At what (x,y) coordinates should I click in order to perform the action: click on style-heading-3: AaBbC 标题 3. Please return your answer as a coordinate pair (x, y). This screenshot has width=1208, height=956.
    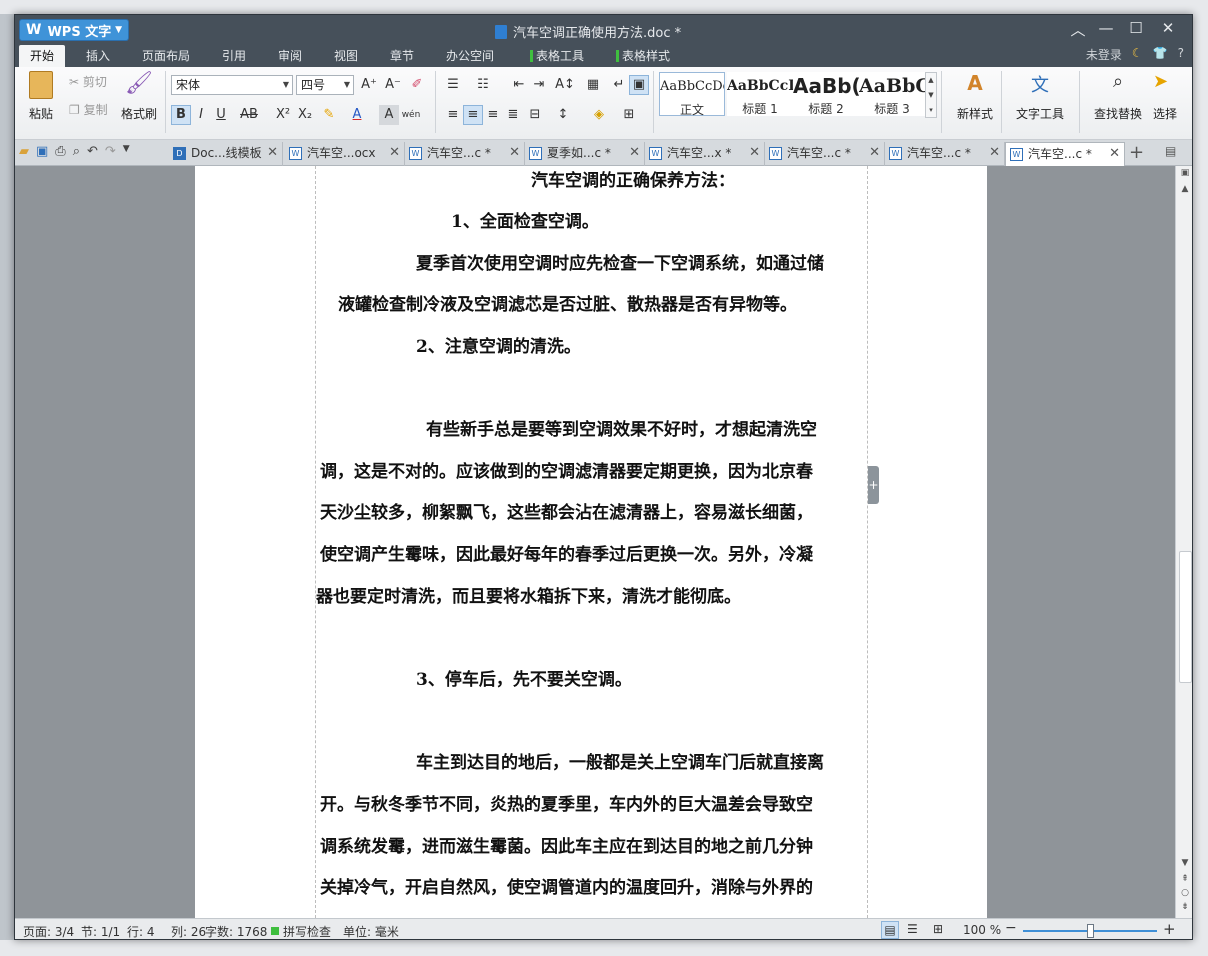
    Looking at the image, I should click on (892, 94).